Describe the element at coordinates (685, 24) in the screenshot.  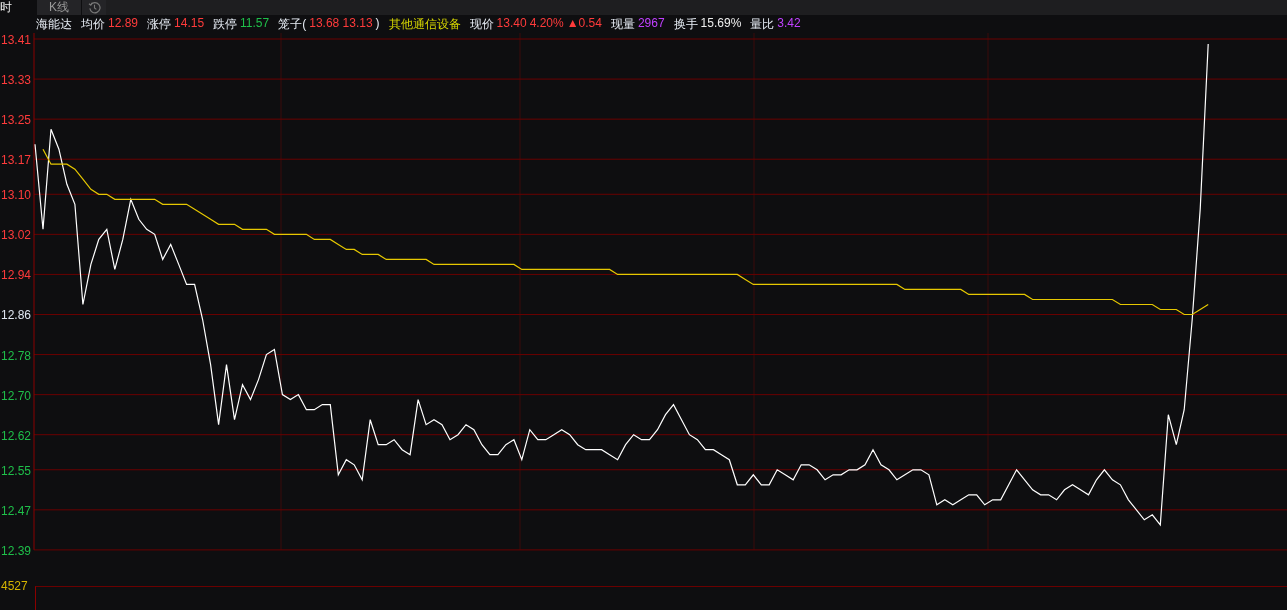
I see `quote-text: 换手` at that location.